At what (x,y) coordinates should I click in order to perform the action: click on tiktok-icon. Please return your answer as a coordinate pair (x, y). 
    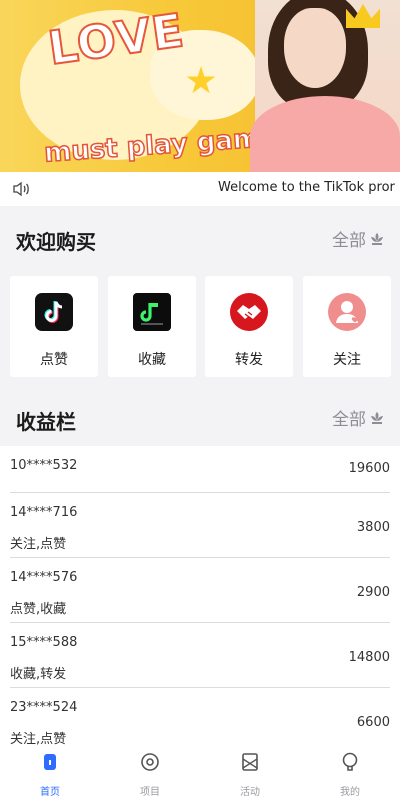
    Looking at the image, I should click on (54, 312).